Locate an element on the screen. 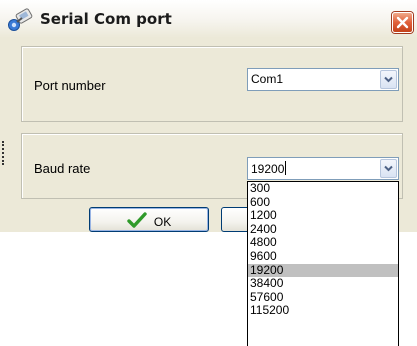 The image size is (417, 346). baud-rate-combo: 19200 is located at coordinates (323, 168).